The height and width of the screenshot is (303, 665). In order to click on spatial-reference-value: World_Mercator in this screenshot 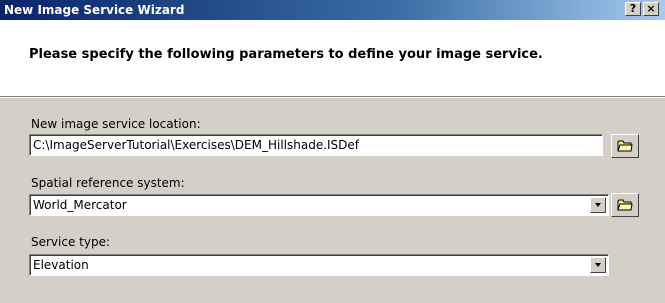, I will do `click(80, 205)`.